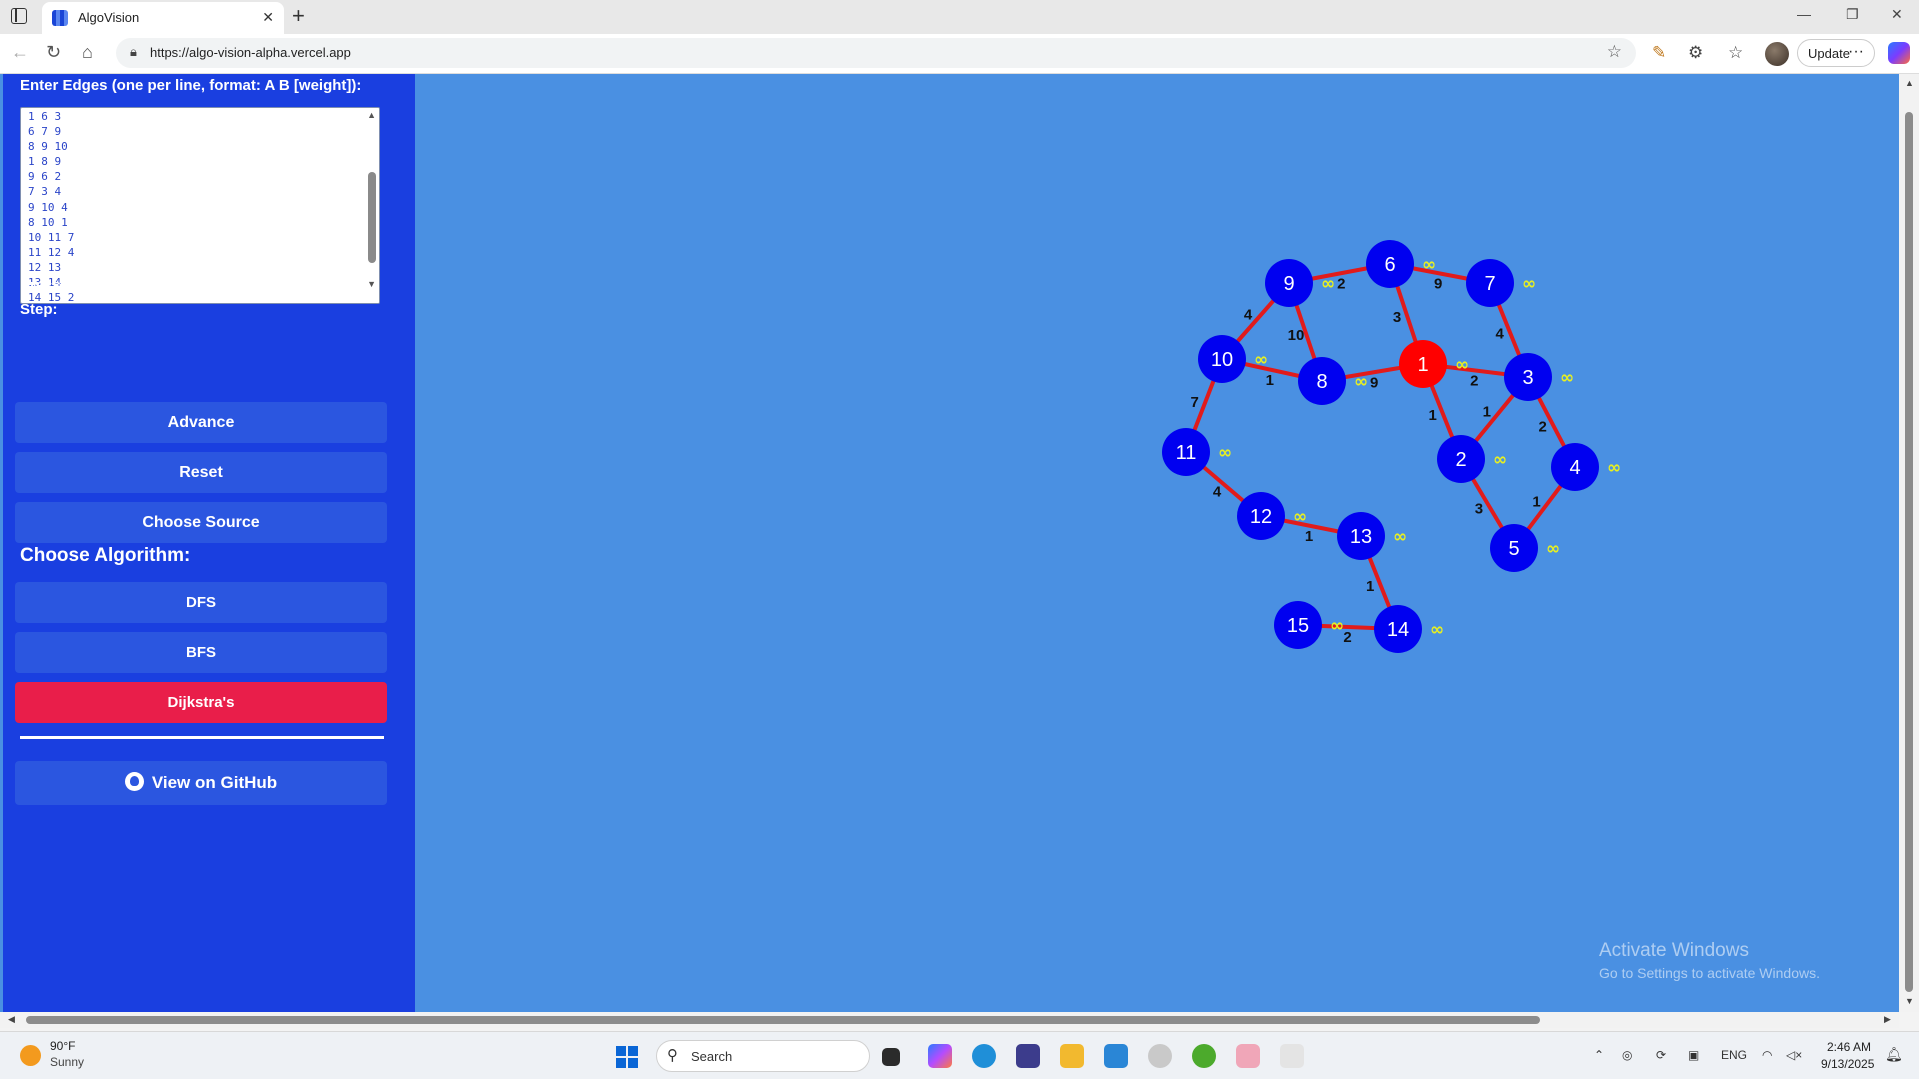 The height and width of the screenshot is (1079, 1919). Describe the element at coordinates (1361, 537) in the screenshot. I see `node-label-13: 13` at that location.